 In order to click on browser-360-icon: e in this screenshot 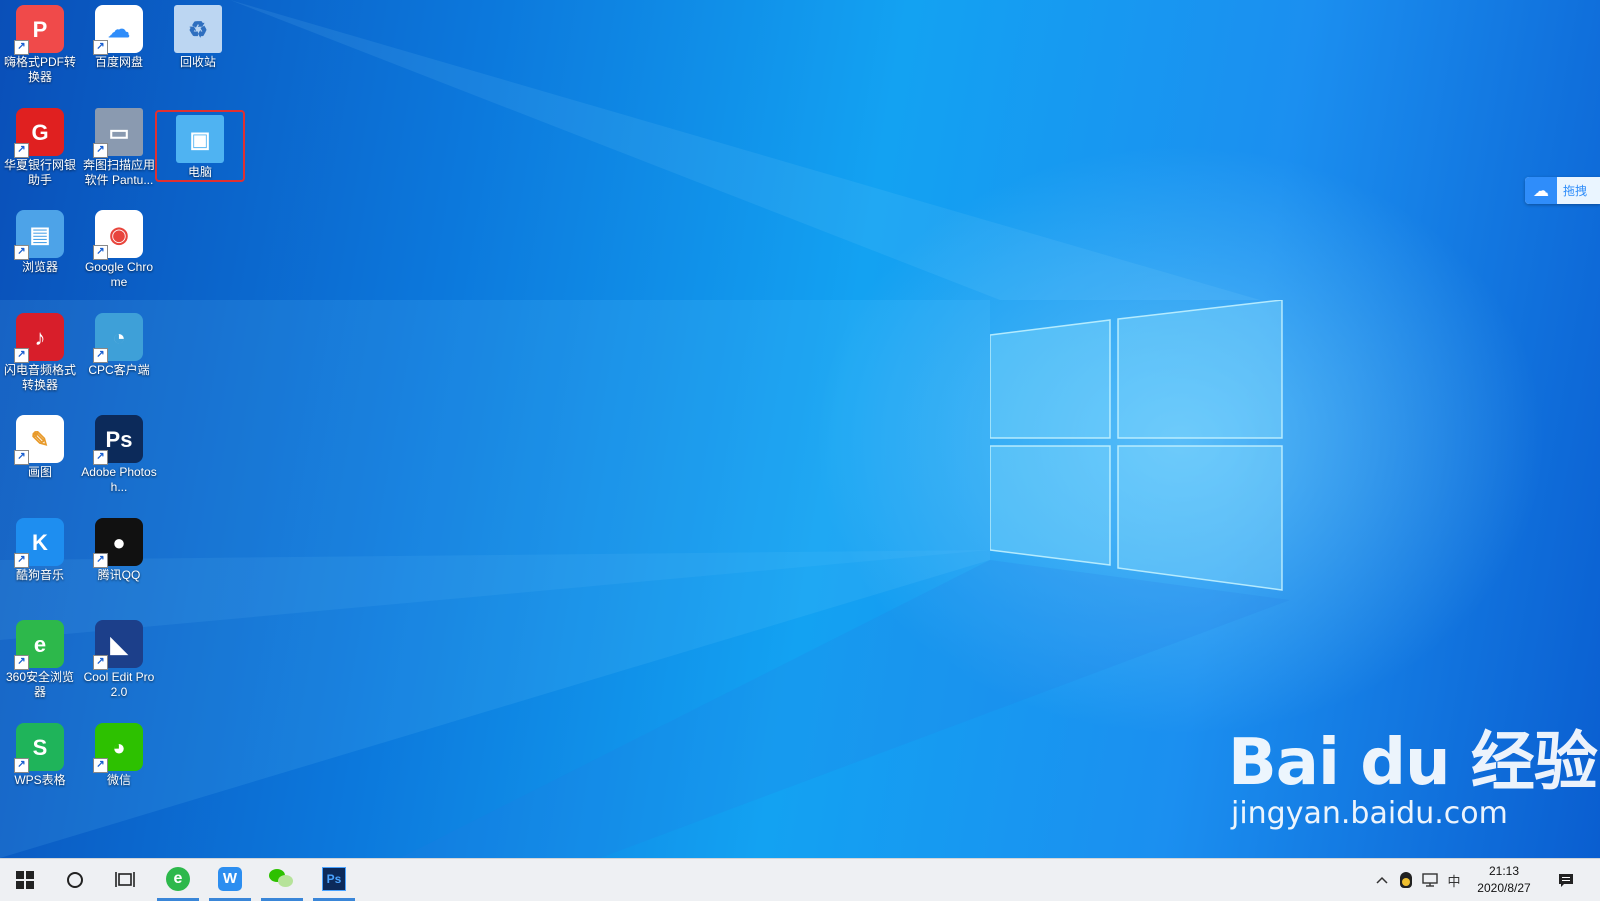, I will do `click(178, 878)`.